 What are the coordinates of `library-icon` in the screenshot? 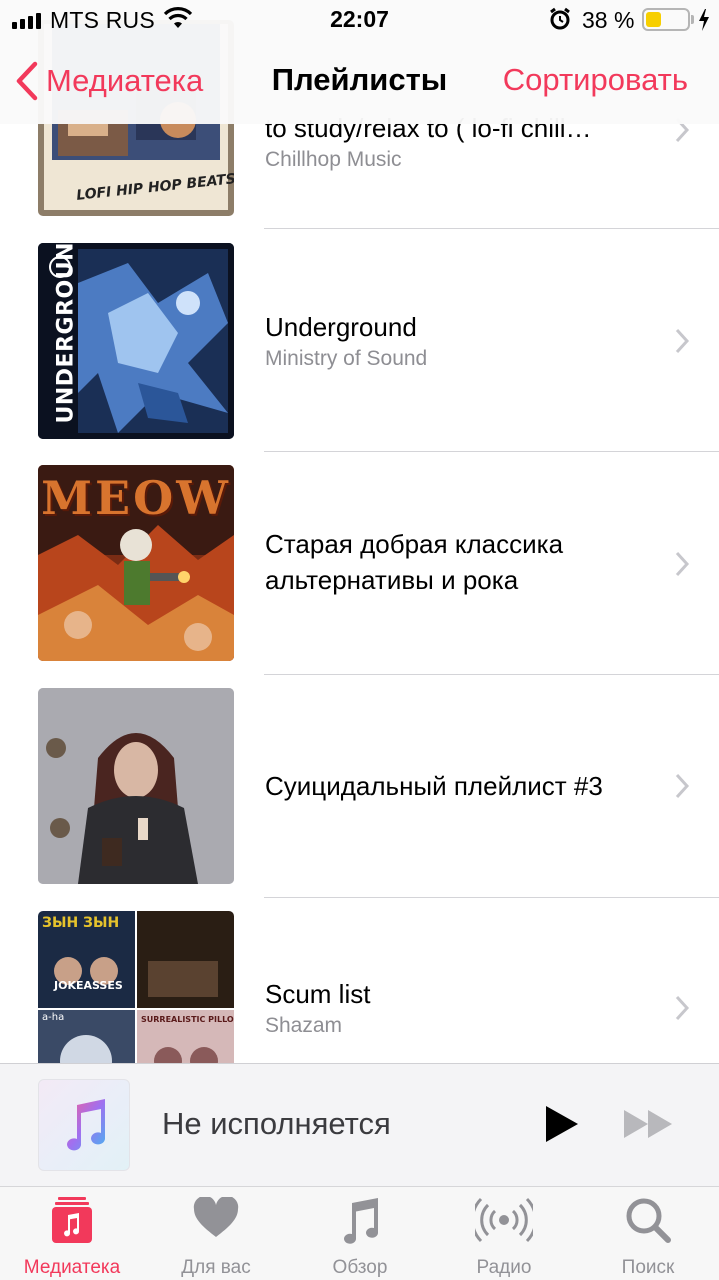 It's located at (72, 1220).